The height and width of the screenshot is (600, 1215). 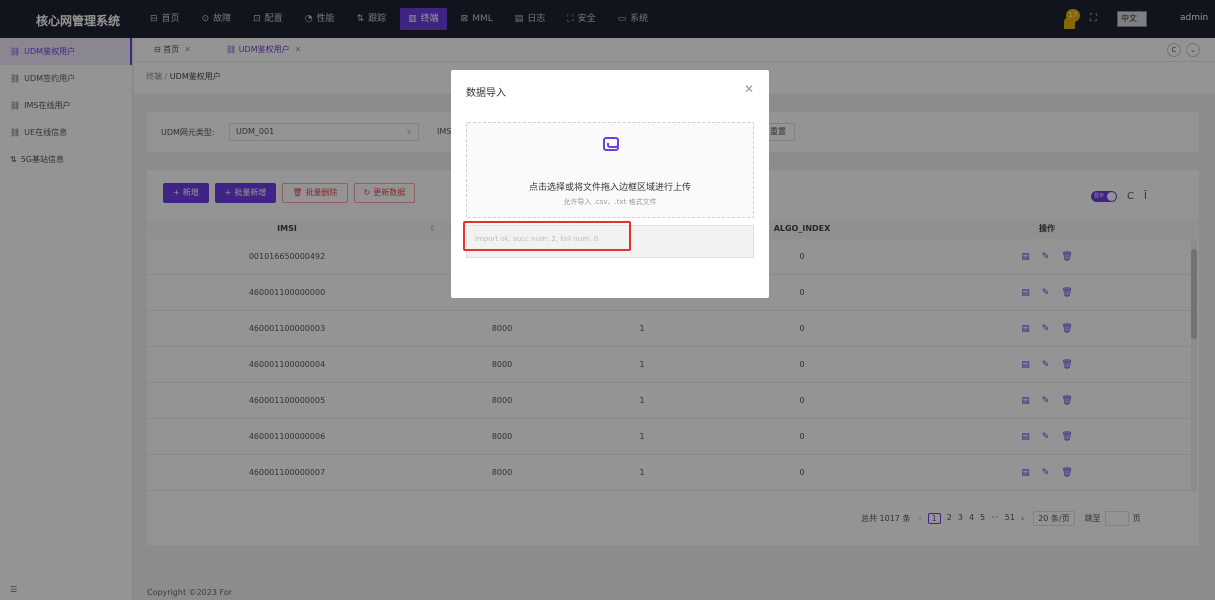 What do you see at coordinates (611, 144) in the screenshot?
I see `inbox-icon` at bounding box center [611, 144].